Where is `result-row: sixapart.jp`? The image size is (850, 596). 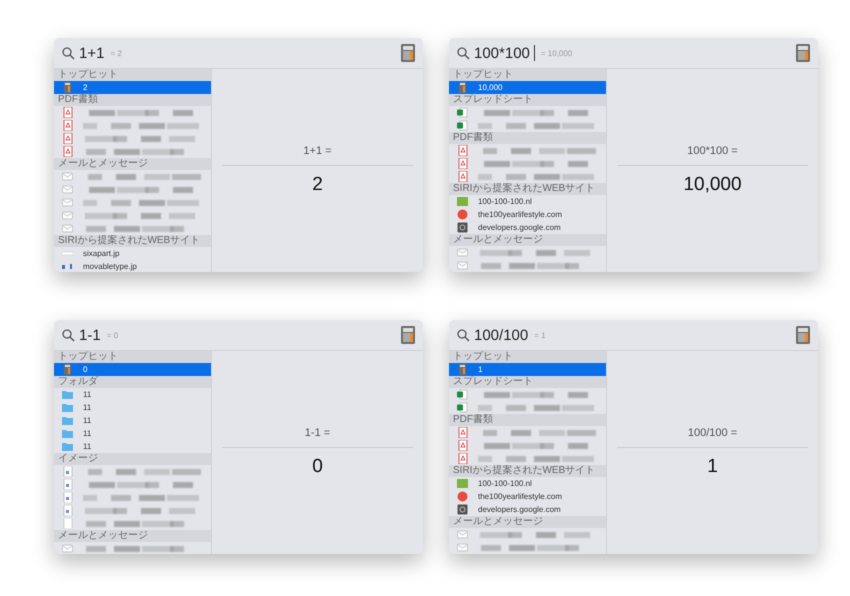 result-row: sixapart.jp is located at coordinates (132, 253).